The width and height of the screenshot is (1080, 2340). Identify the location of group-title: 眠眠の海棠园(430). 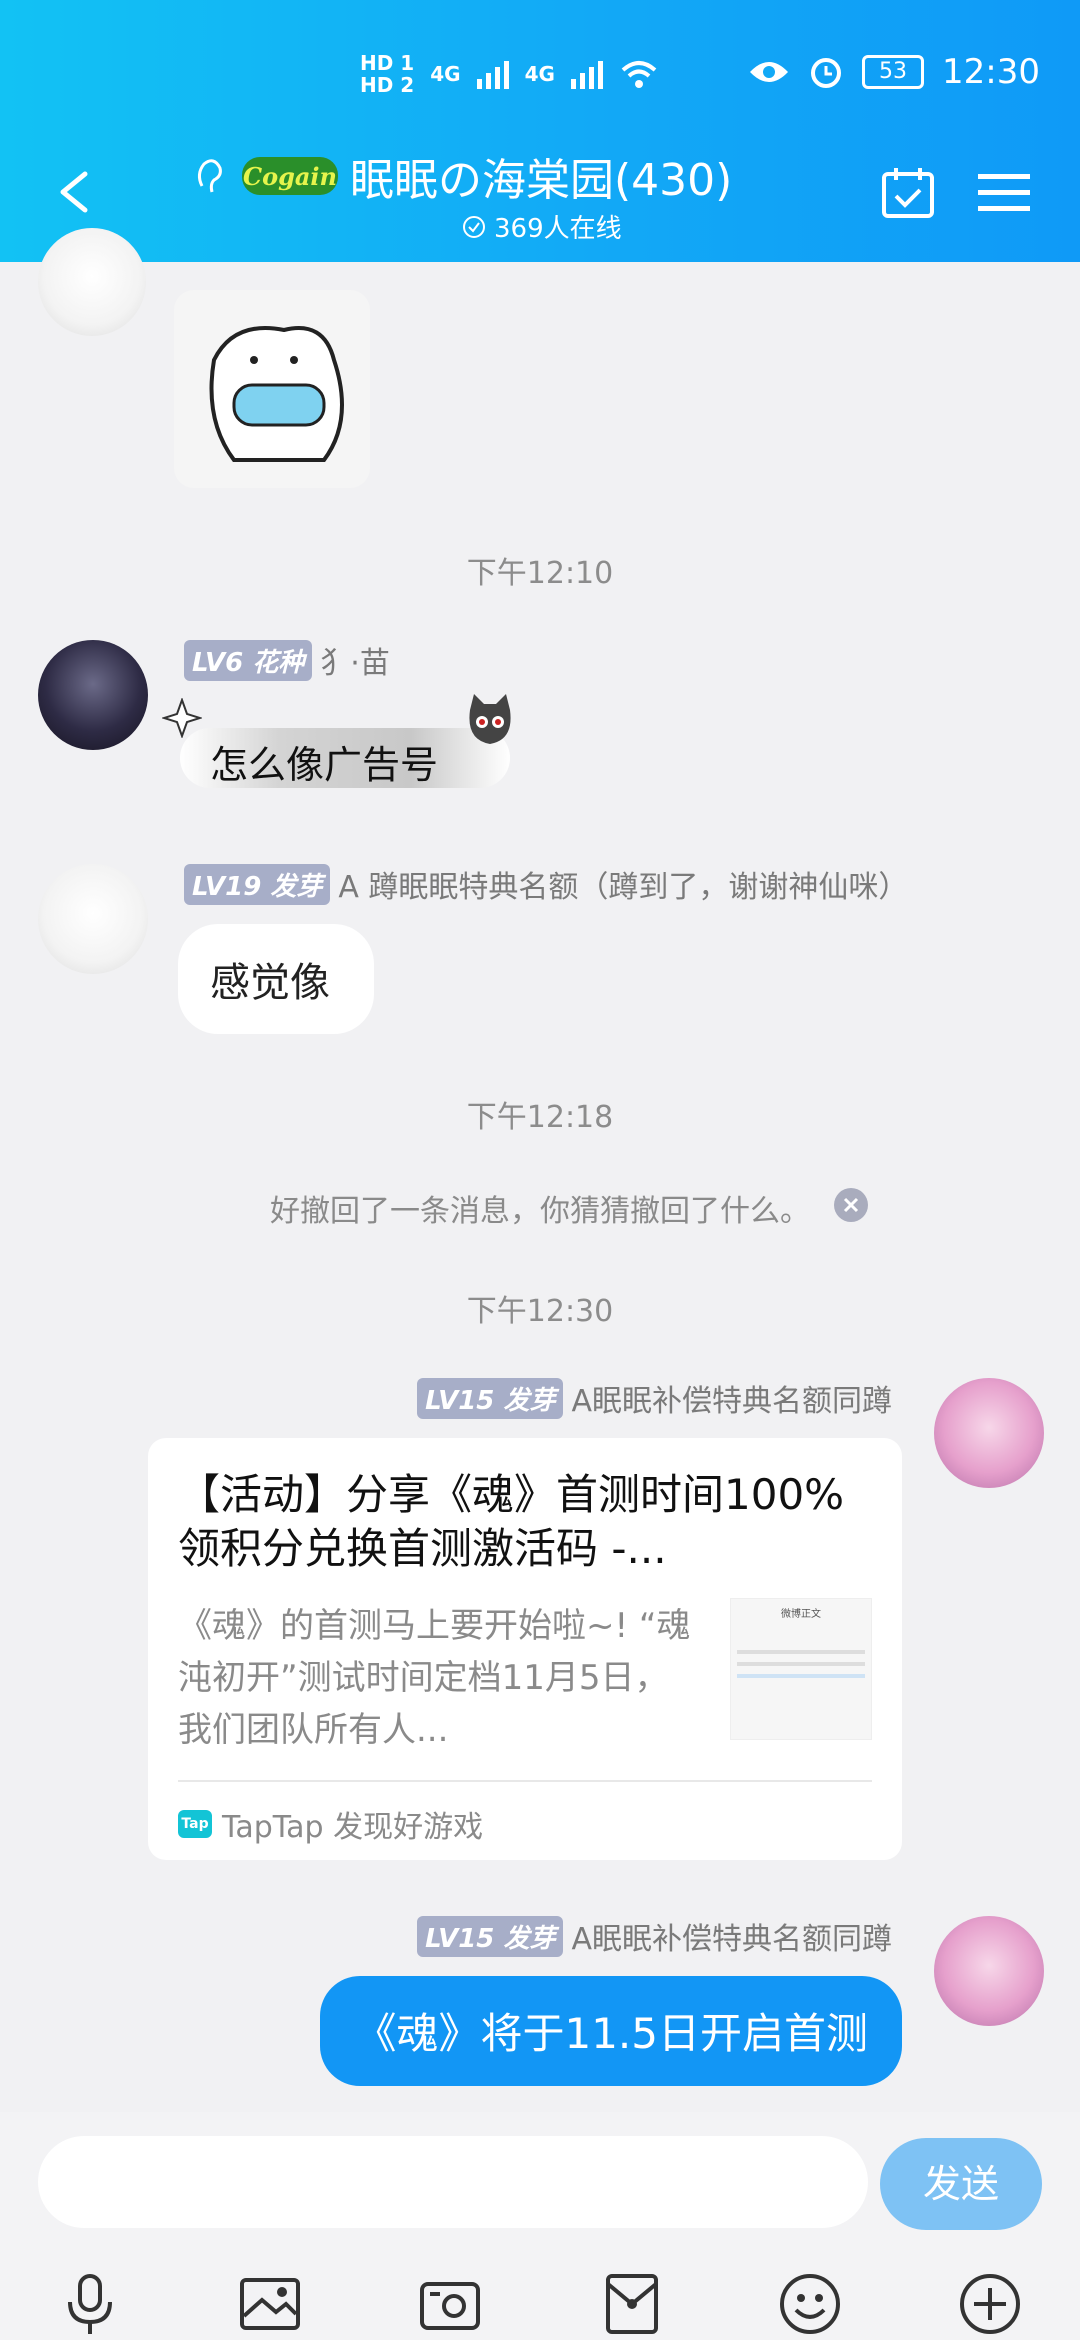
(541, 176).